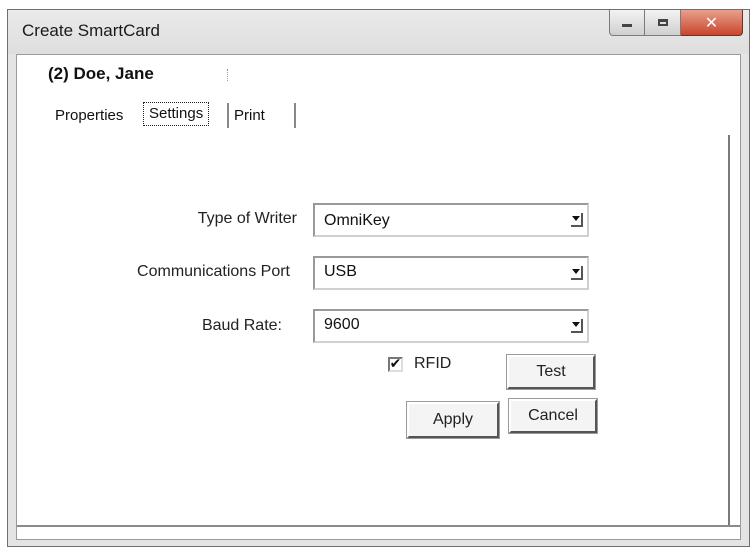 Image resolution: width=756 pixels, height=552 pixels. What do you see at coordinates (176, 114) in the screenshot?
I see `tab-settings: Settings` at bounding box center [176, 114].